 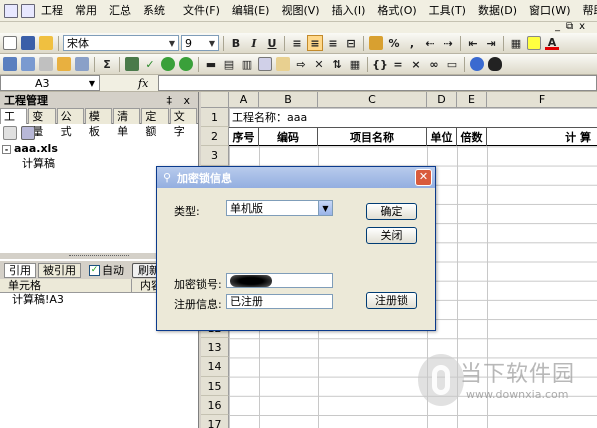 What do you see at coordinates (70, 123) in the screenshot?
I see `tab-formula: 公式` at bounding box center [70, 123].